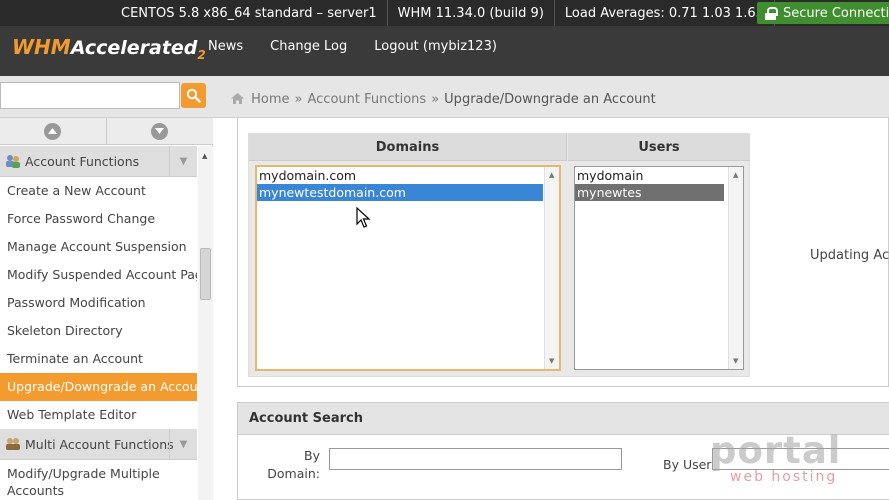 The height and width of the screenshot is (500, 889). Describe the element at coordinates (475, 459) in the screenshot. I see `by-domain-input` at that location.